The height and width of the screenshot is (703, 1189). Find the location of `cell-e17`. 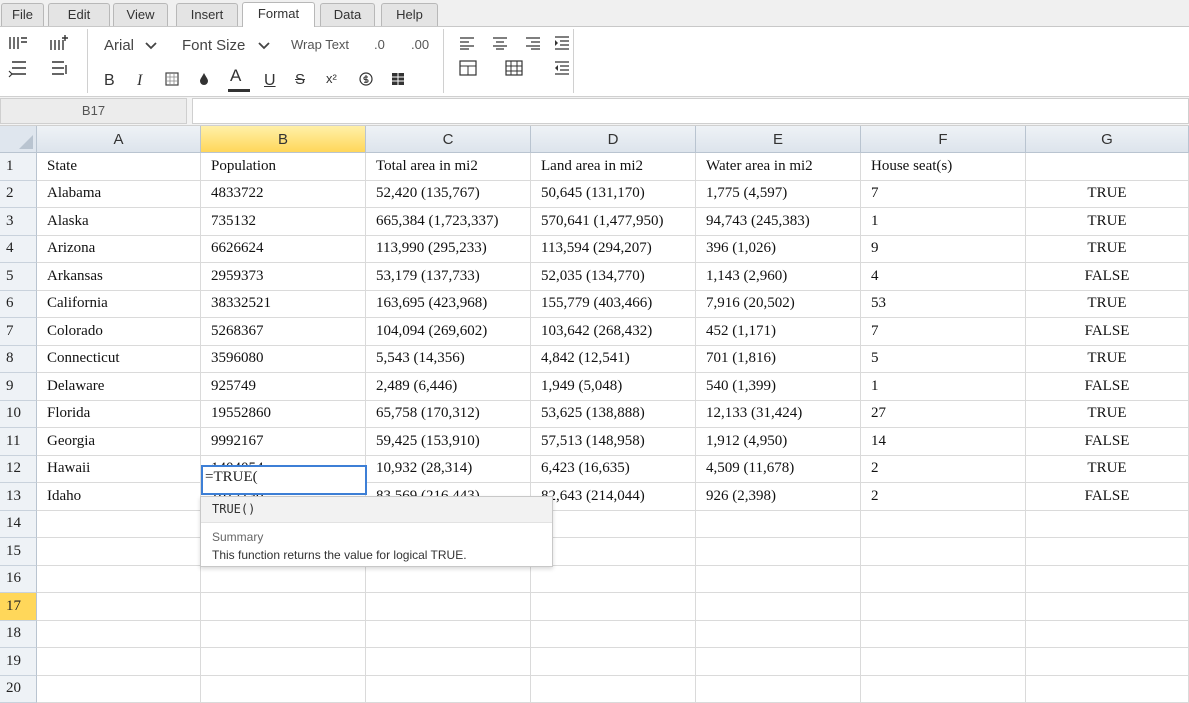

cell-e17 is located at coordinates (778, 607).